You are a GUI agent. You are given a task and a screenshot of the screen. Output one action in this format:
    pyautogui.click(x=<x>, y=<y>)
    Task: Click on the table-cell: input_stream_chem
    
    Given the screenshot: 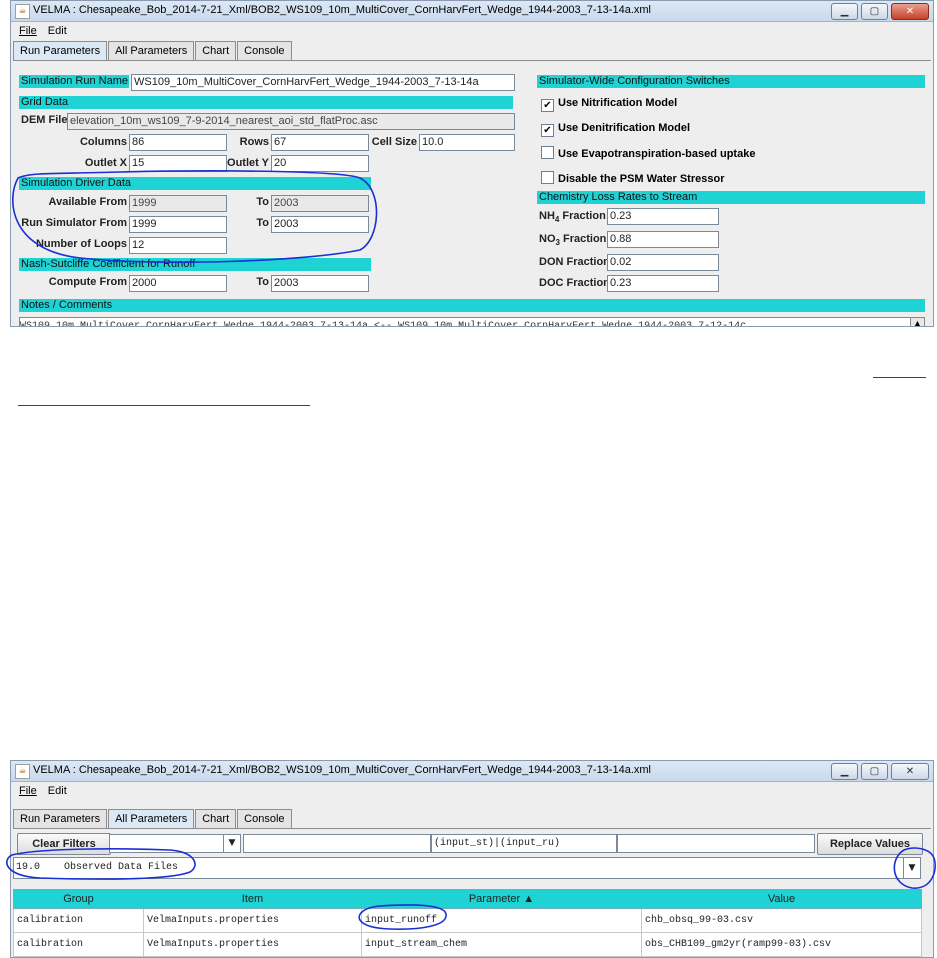 What is the action you would take?
    pyautogui.click(x=501, y=944)
    